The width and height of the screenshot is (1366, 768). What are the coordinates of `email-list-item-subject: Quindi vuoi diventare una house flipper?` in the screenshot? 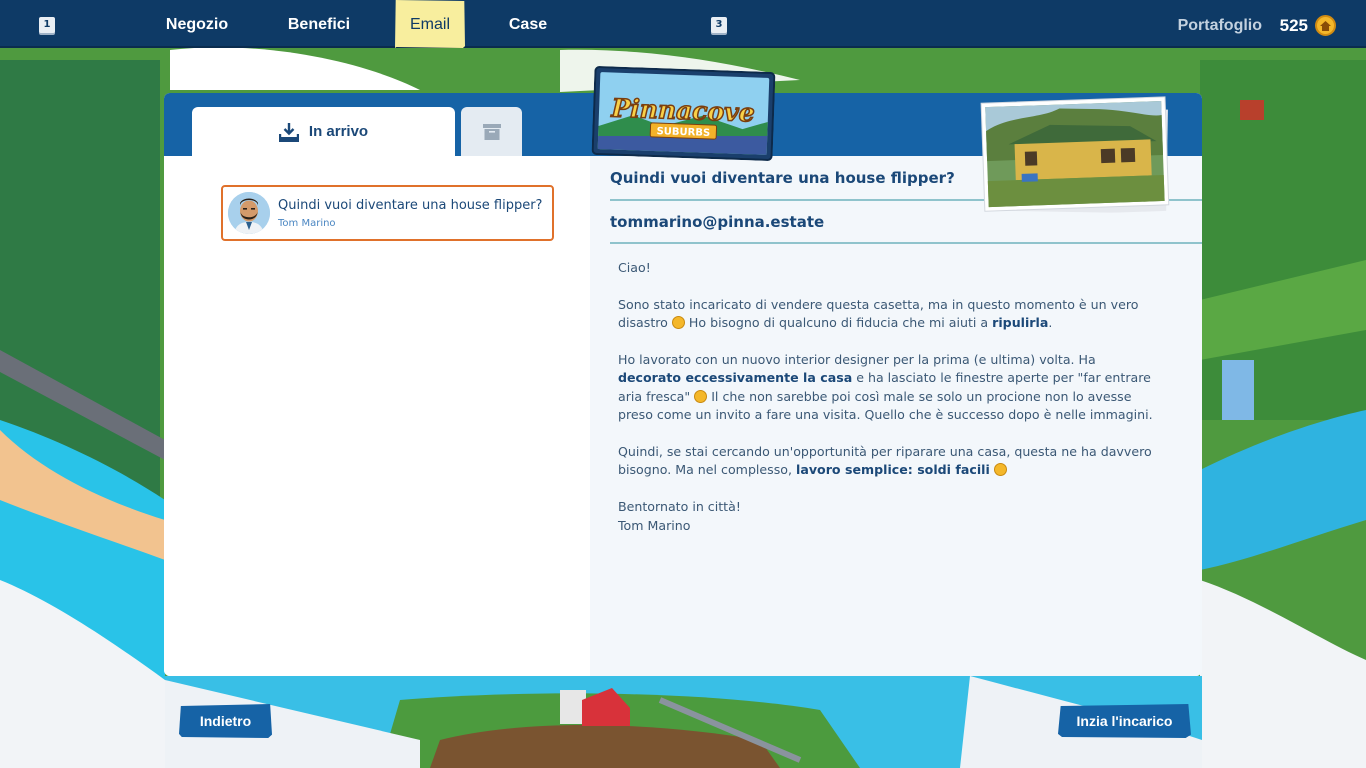 It's located at (410, 205).